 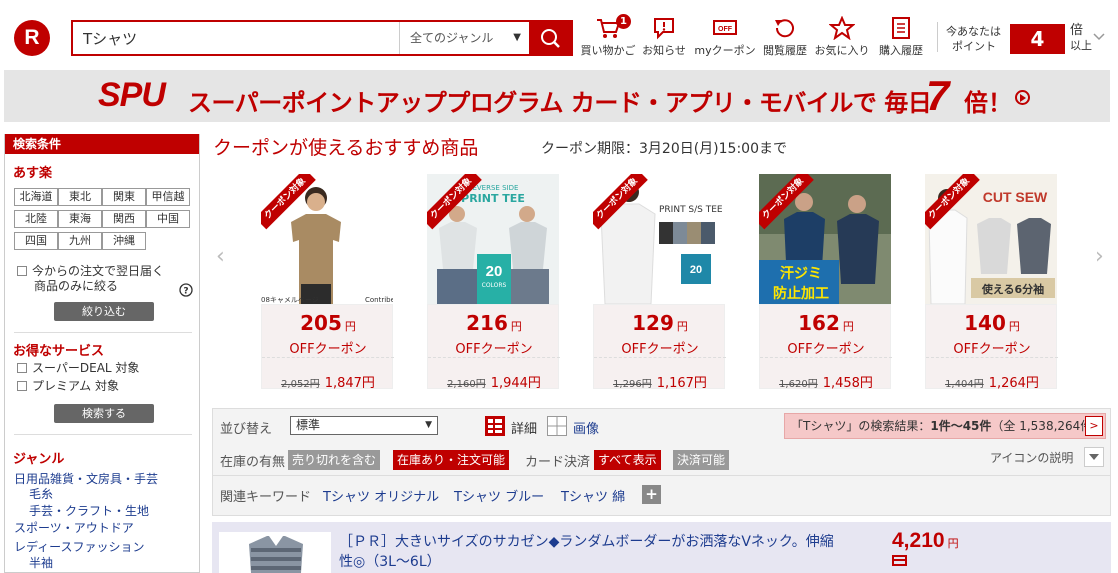 I want to click on new-price: 1,167円, so click(x=681, y=383).